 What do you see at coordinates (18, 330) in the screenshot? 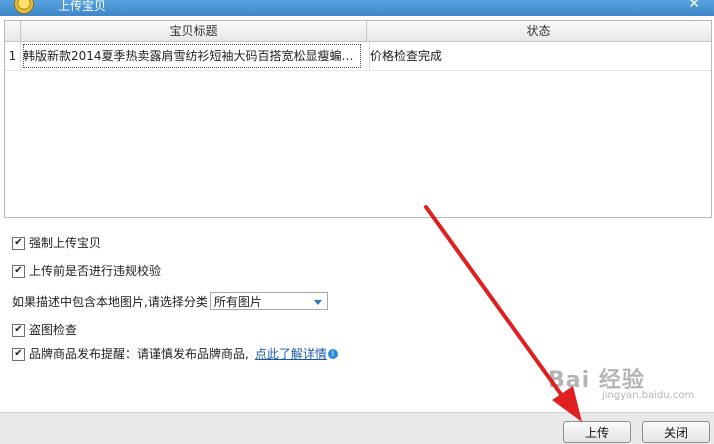
I see `image-theft-checkbox: ✔` at bounding box center [18, 330].